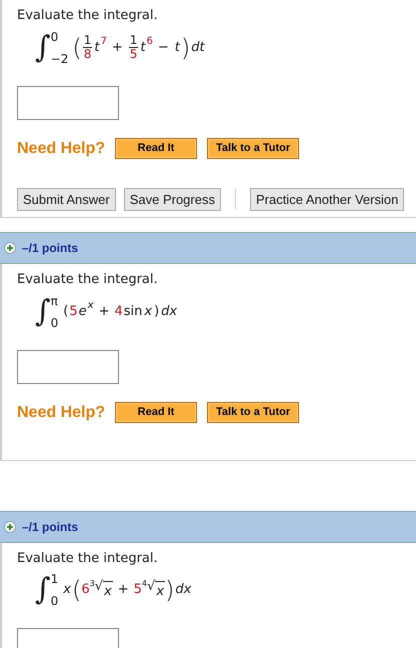 The height and width of the screenshot is (648, 416). Describe the element at coordinates (327, 199) in the screenshot. I see `practice-button: Practice Another Version` at that location.